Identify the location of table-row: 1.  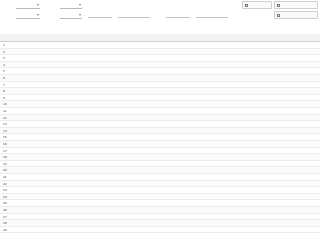
(160, 45).